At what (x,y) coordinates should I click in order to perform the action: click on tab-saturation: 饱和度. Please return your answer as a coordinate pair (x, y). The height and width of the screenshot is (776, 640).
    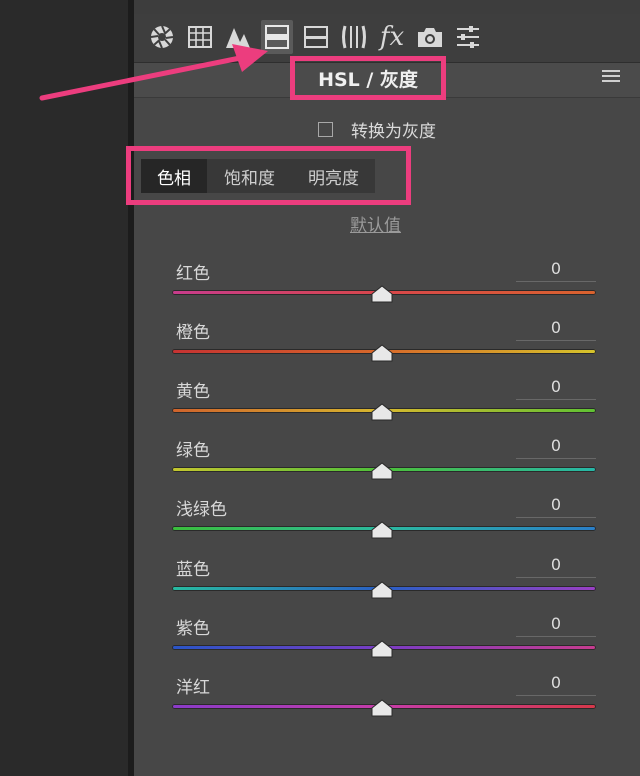
    Looking at the image, I should click on (249, 176).